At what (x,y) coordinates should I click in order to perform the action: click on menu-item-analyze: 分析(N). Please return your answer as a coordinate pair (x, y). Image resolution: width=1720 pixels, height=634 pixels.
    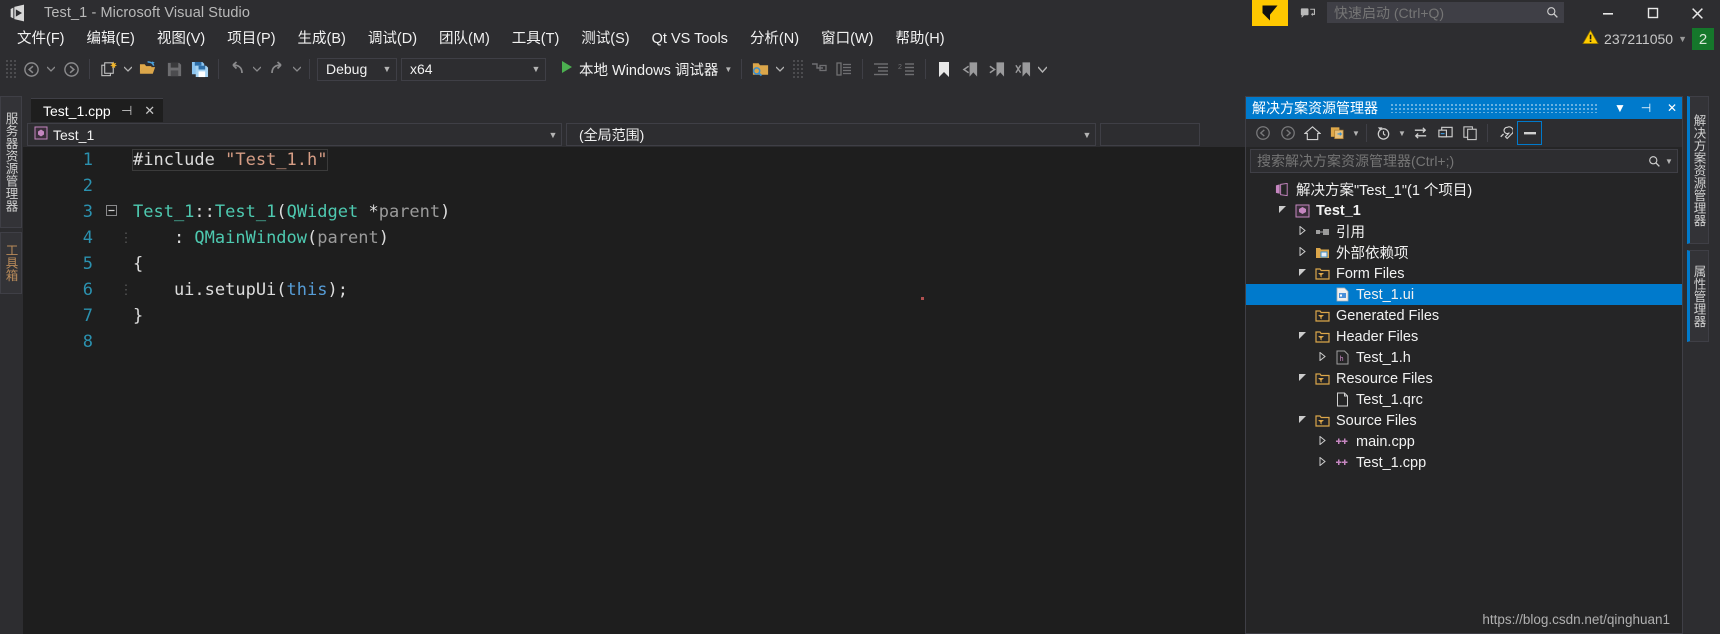
    Looking at the image, I should click on (774, 39).